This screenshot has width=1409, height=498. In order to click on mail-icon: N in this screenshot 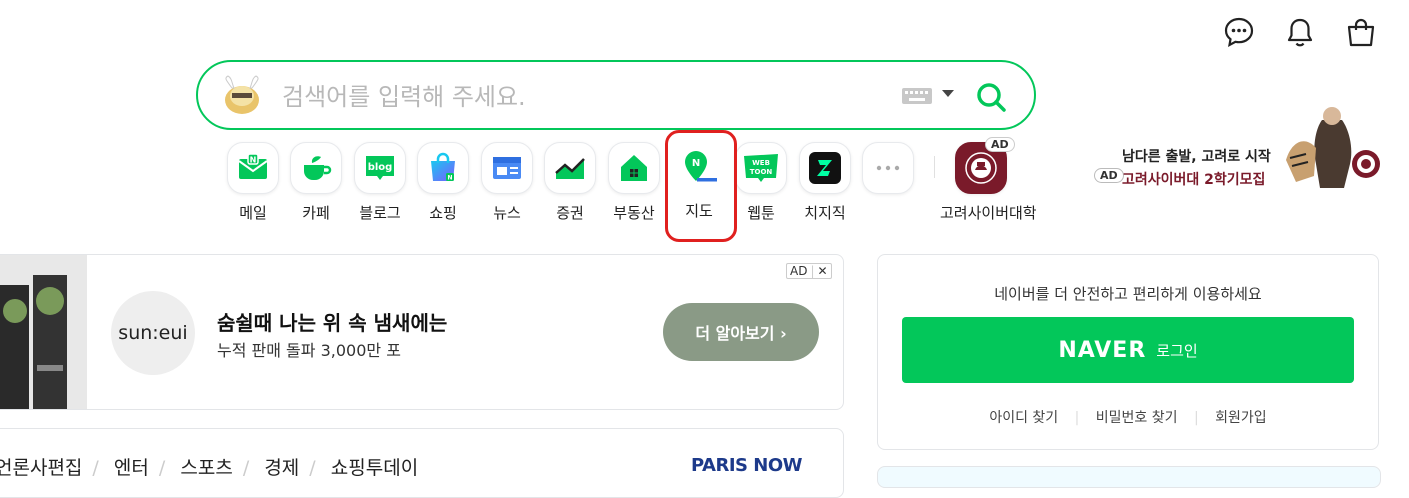, I will do `click(253, 168)`.